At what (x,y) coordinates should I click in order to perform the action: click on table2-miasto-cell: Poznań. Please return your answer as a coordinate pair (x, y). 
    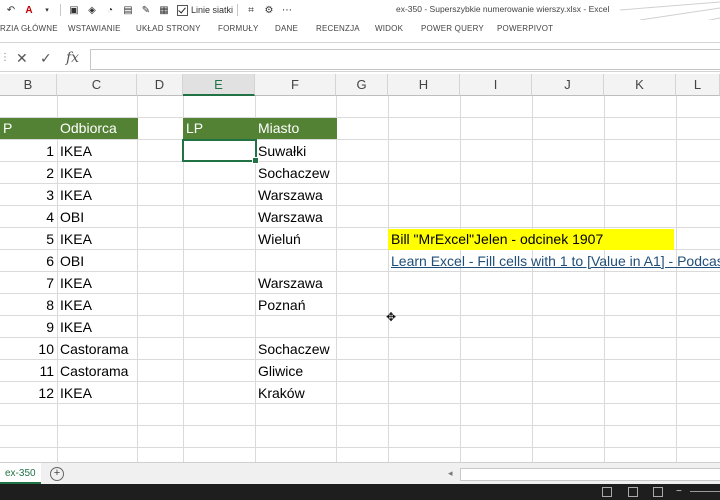
    Looking at the image, I should click on (281, 305).